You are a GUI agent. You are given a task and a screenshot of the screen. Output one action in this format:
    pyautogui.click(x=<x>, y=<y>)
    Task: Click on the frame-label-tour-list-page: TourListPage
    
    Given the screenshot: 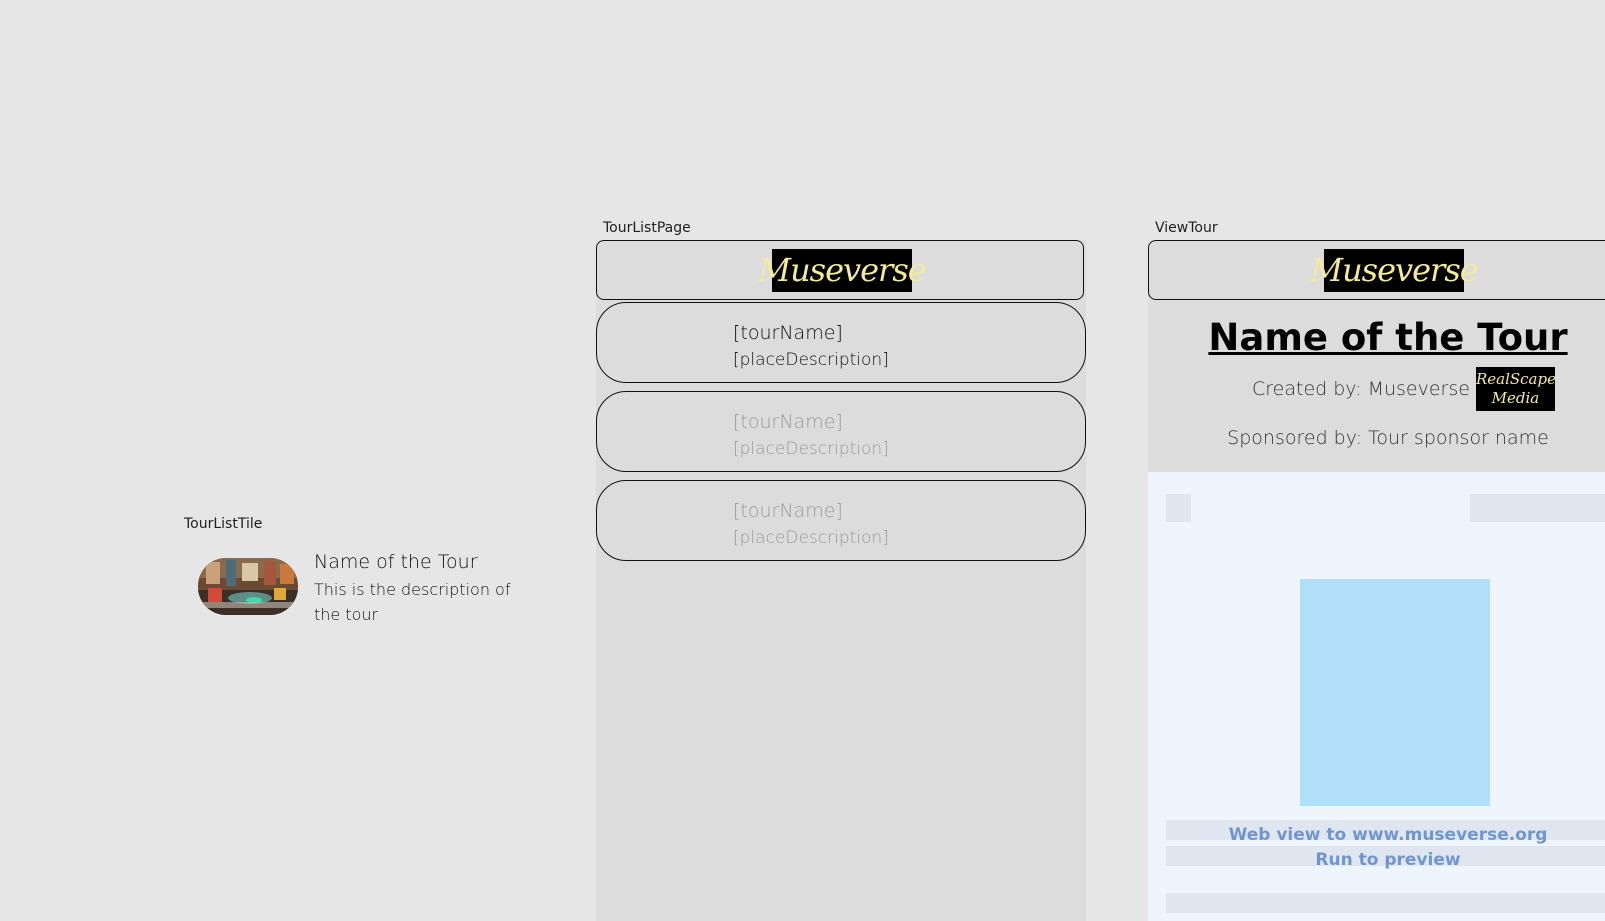 What is the action you would take?
    pyautogui.click(x=647, y=228)
    